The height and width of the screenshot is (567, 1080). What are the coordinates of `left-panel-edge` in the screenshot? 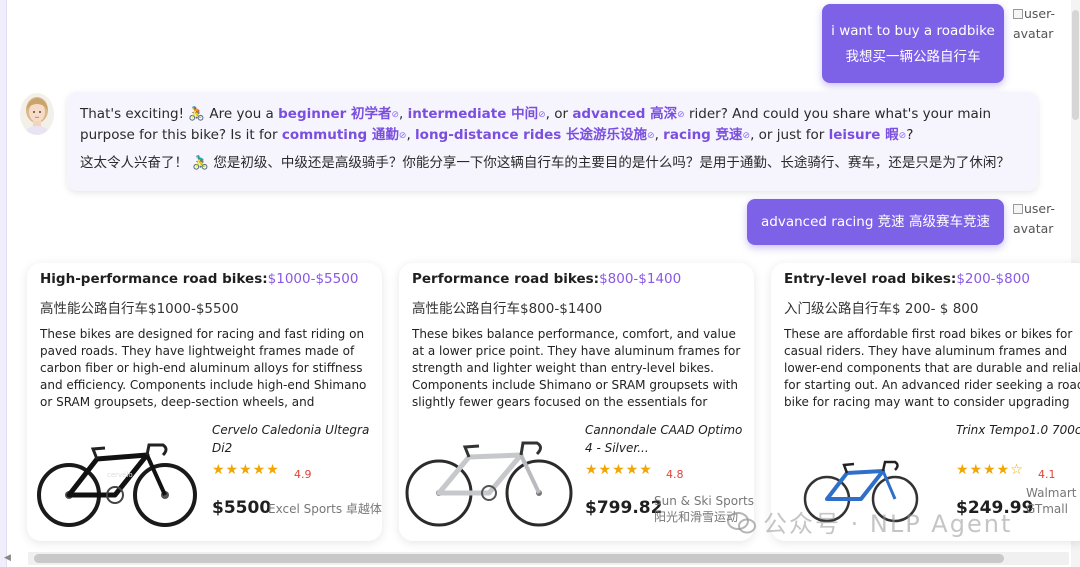 It's located at (3, 283).